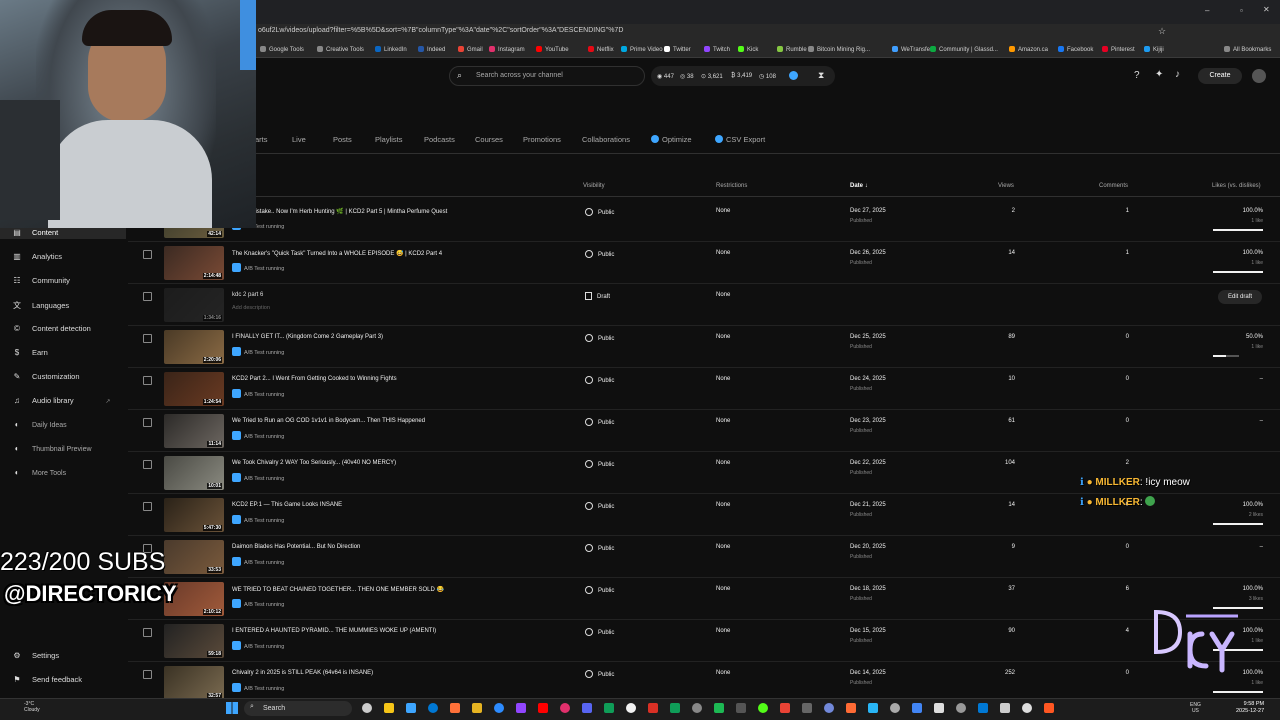 Image resolution: width=1280 pixels, height=720 pixels. I want to click on video-thumbnail: 2:14:48, so click(194, 263).